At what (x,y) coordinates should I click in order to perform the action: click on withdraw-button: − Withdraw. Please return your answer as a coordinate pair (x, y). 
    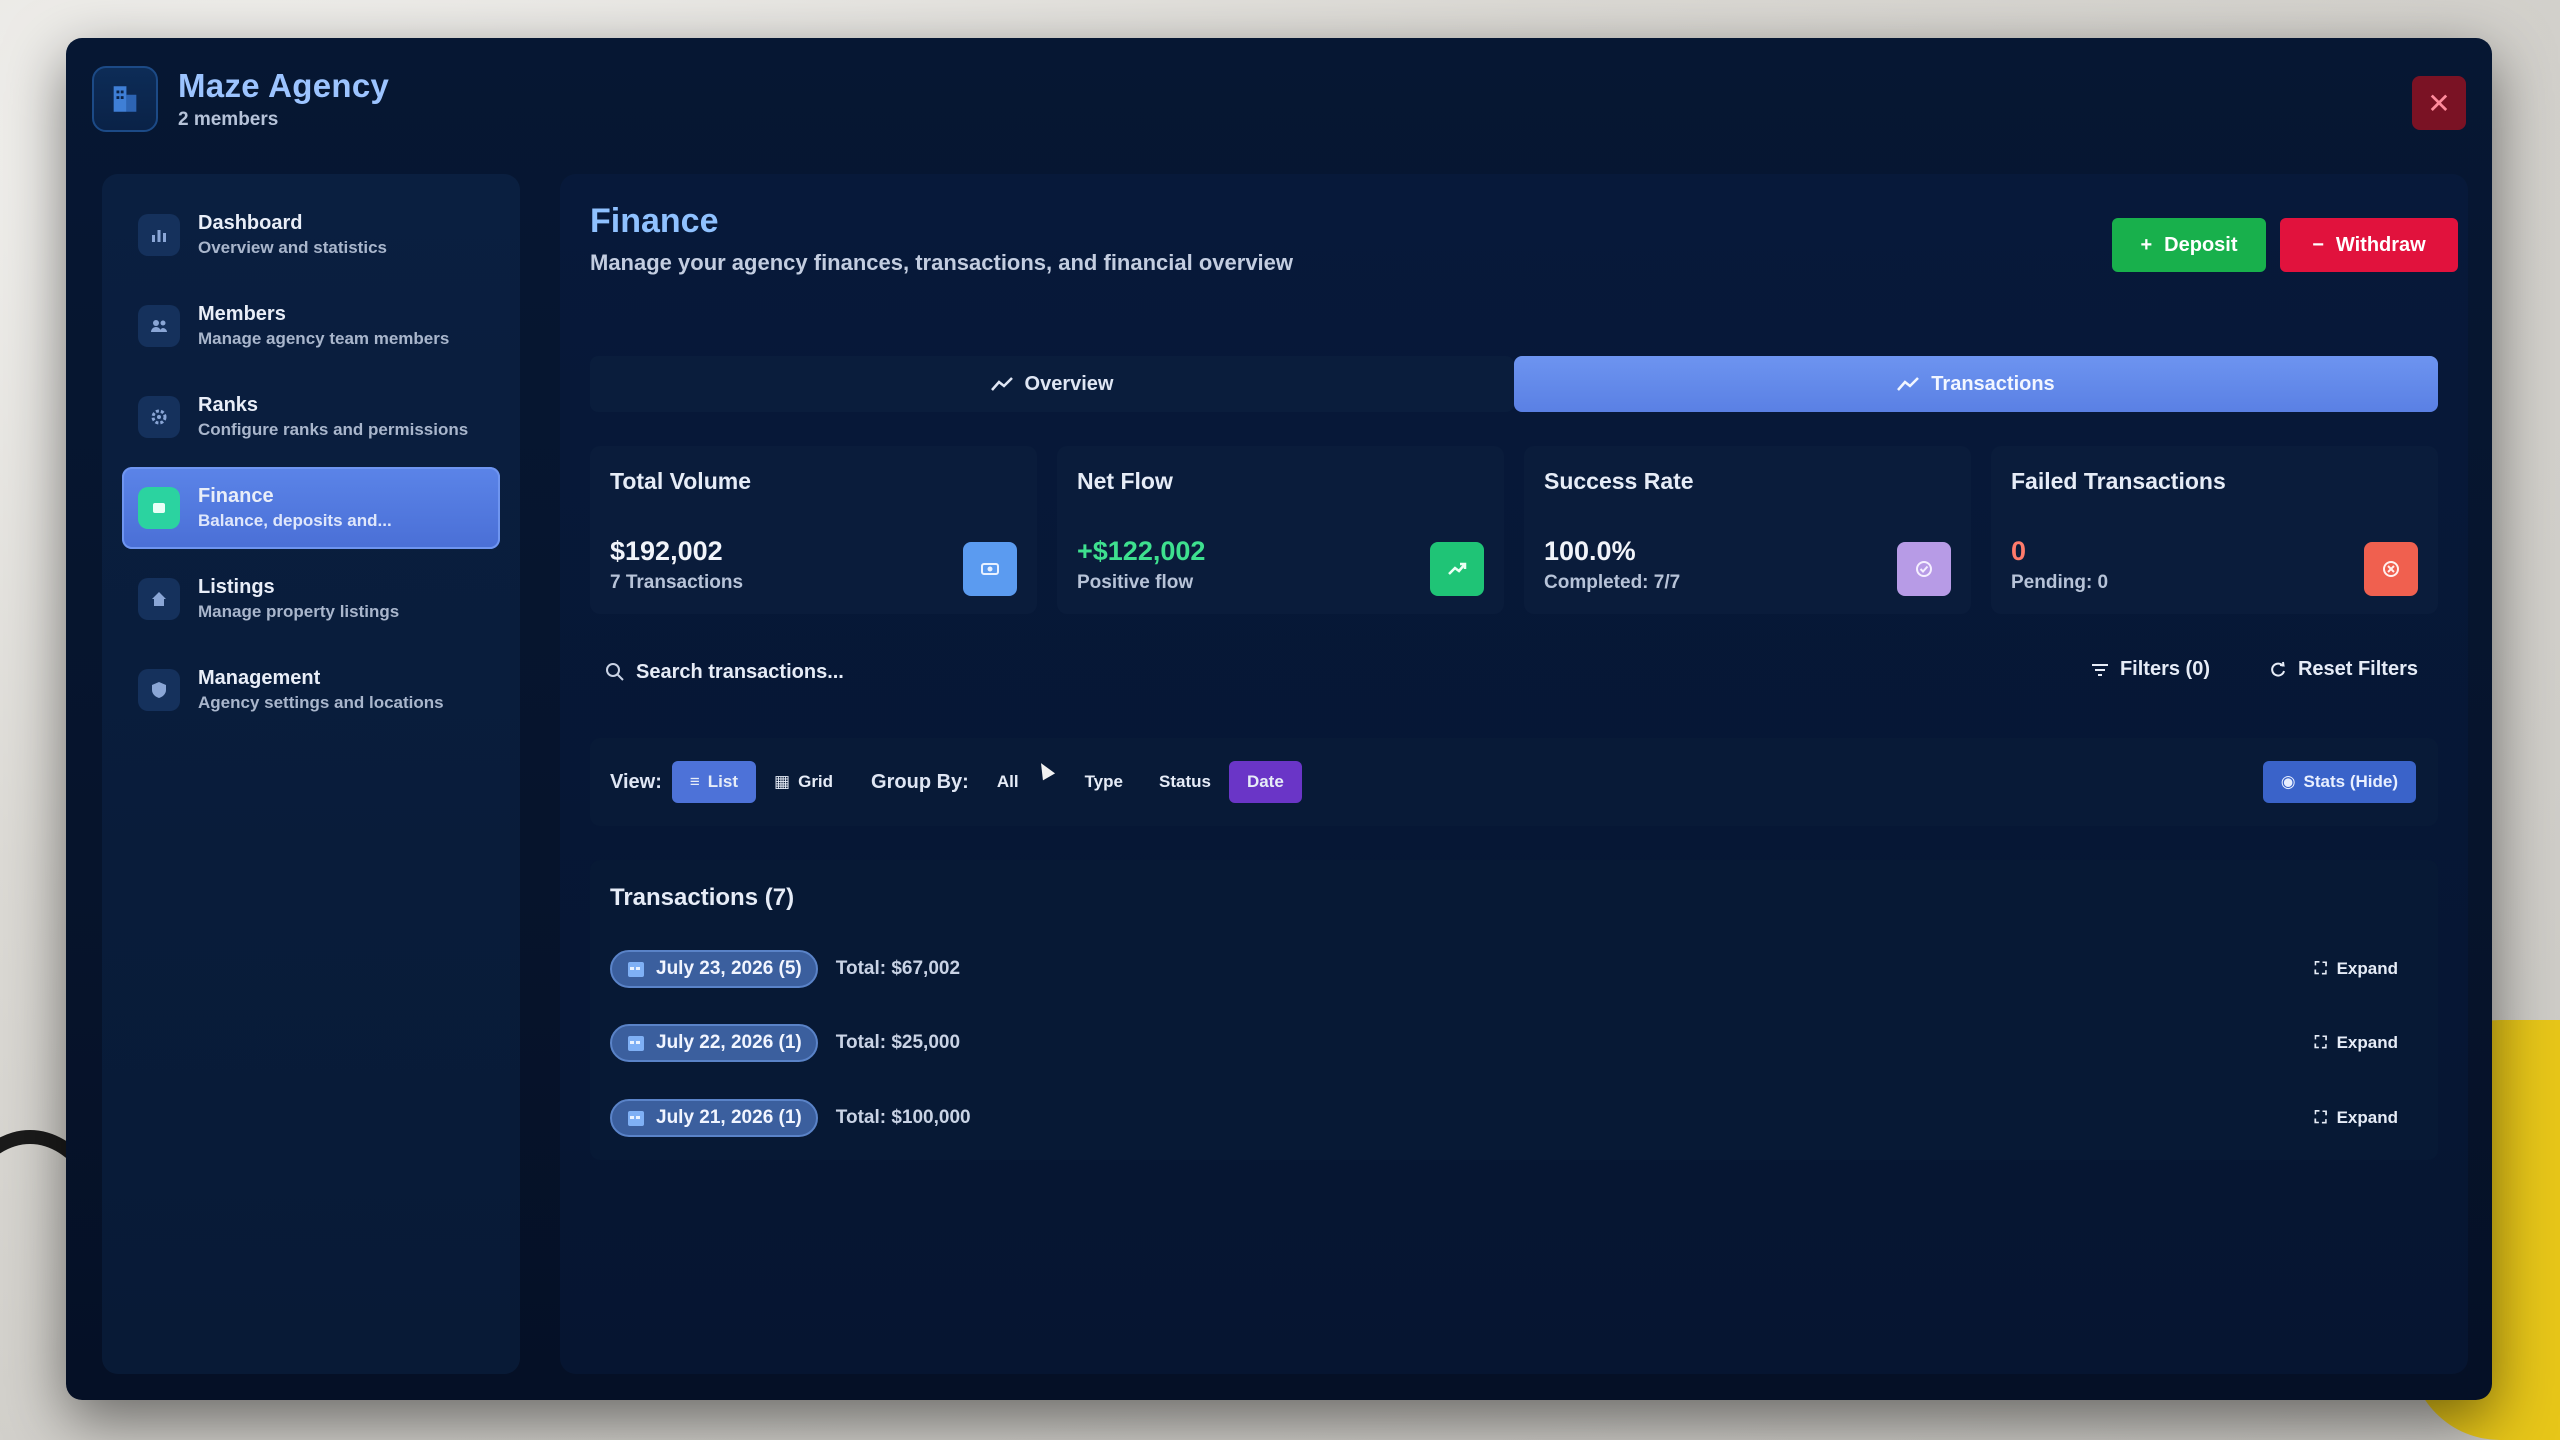
    Looking at the image, I should click on (2369, 245).